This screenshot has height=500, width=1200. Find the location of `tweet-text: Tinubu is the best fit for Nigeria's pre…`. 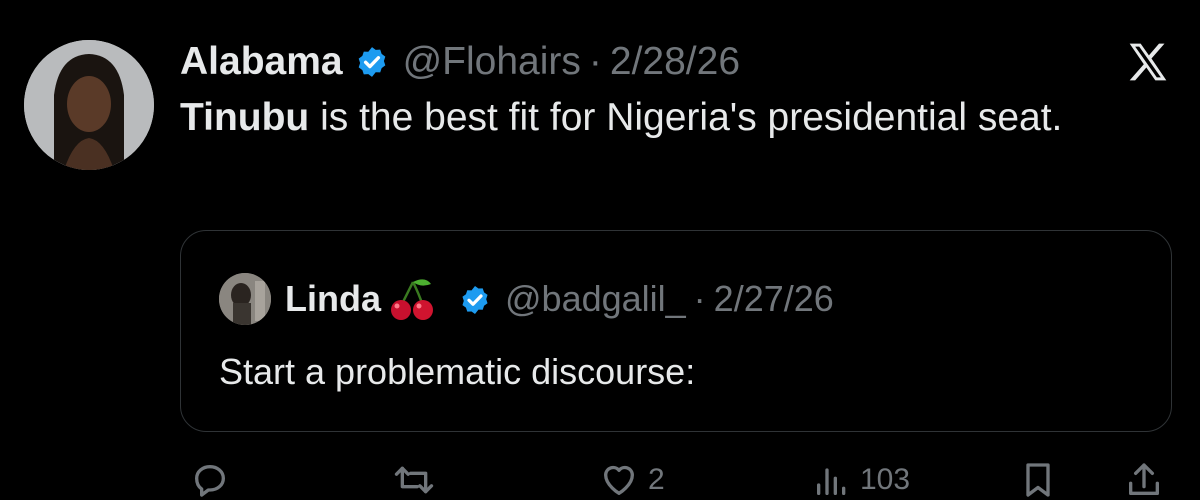

tweet-text: Tinubu is the best fit for Nigeria's pre… is located at coordinates (660, 118).